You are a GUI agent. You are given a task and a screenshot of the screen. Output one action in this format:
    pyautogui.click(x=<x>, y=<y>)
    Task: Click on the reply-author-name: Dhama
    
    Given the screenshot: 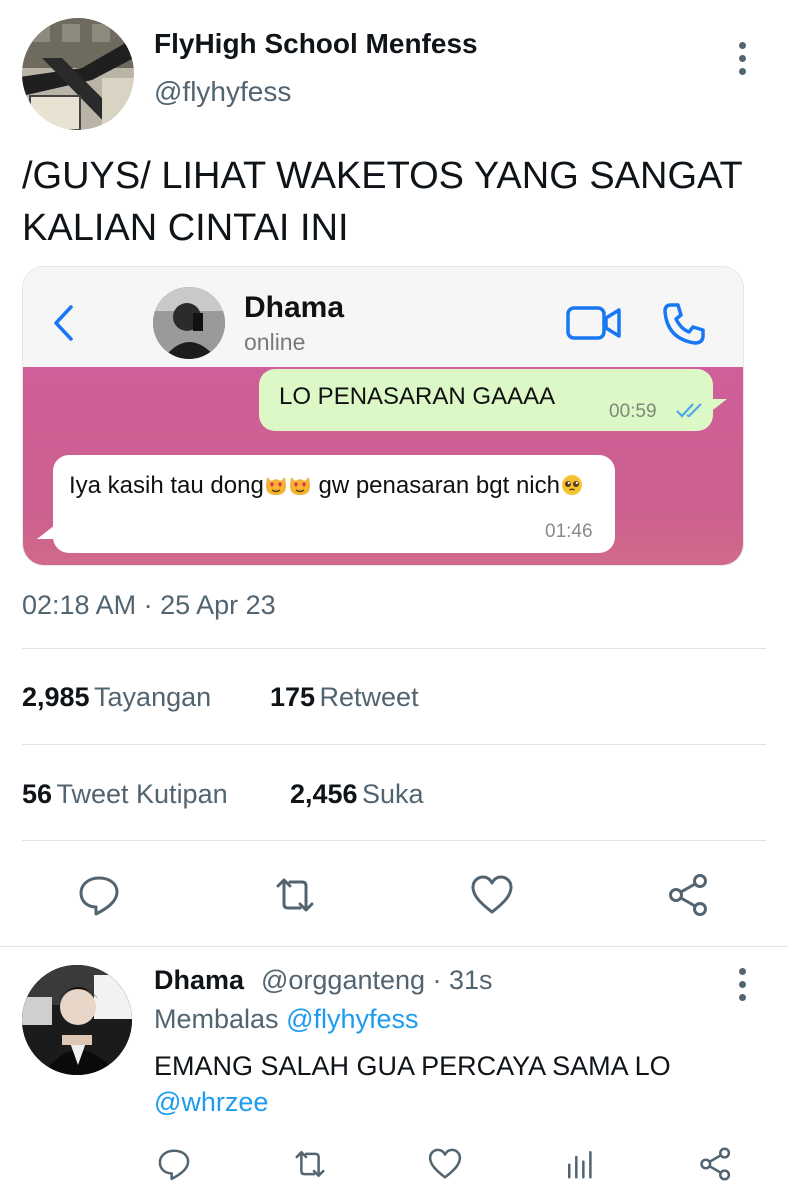 What is the action you would take?
    pyautogui.click(x=199, y=980)
    